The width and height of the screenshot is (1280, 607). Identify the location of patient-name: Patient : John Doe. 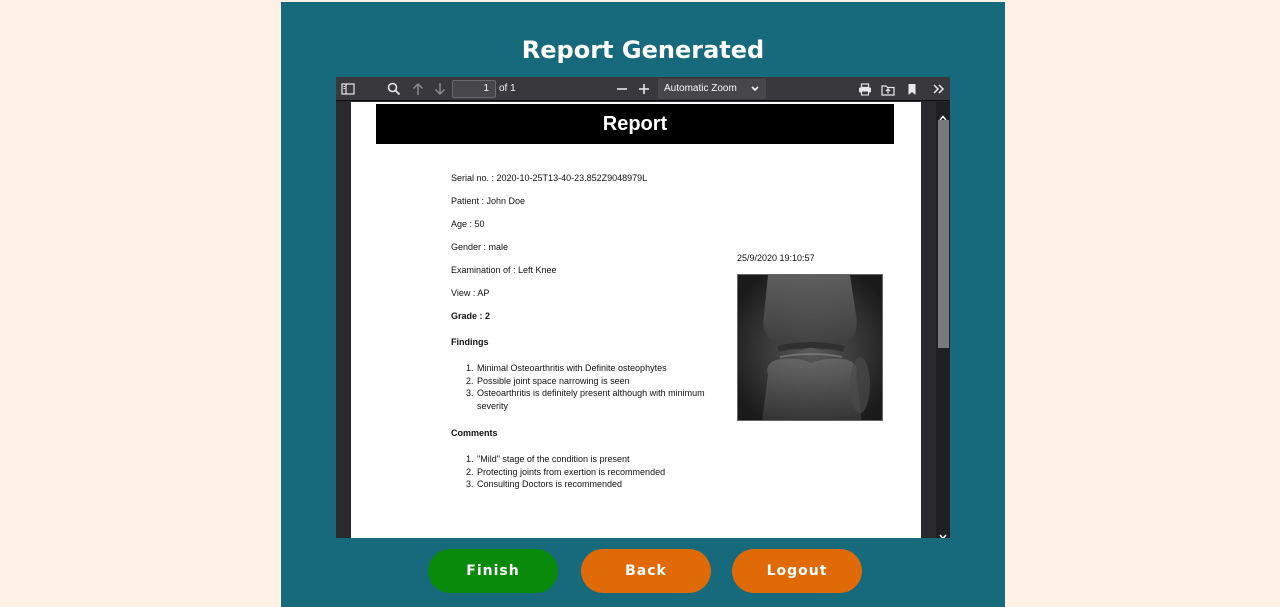
(488, 201).